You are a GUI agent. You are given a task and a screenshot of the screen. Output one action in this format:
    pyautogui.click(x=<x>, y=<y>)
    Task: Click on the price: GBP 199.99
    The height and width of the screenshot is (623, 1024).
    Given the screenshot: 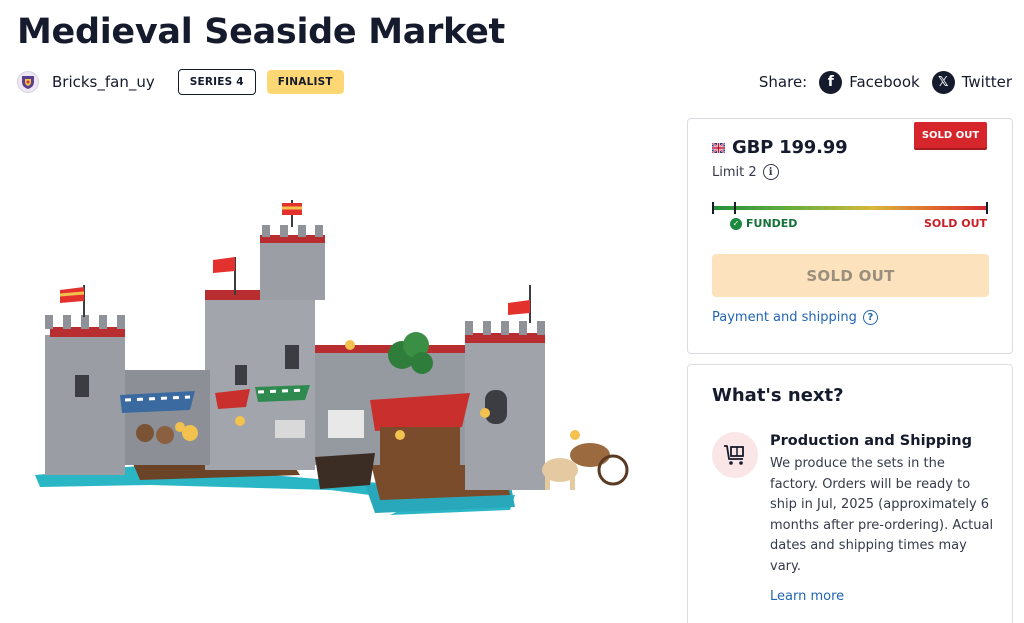 What is the action you would take?
    pyautogui.click(x=790, y=147)
    